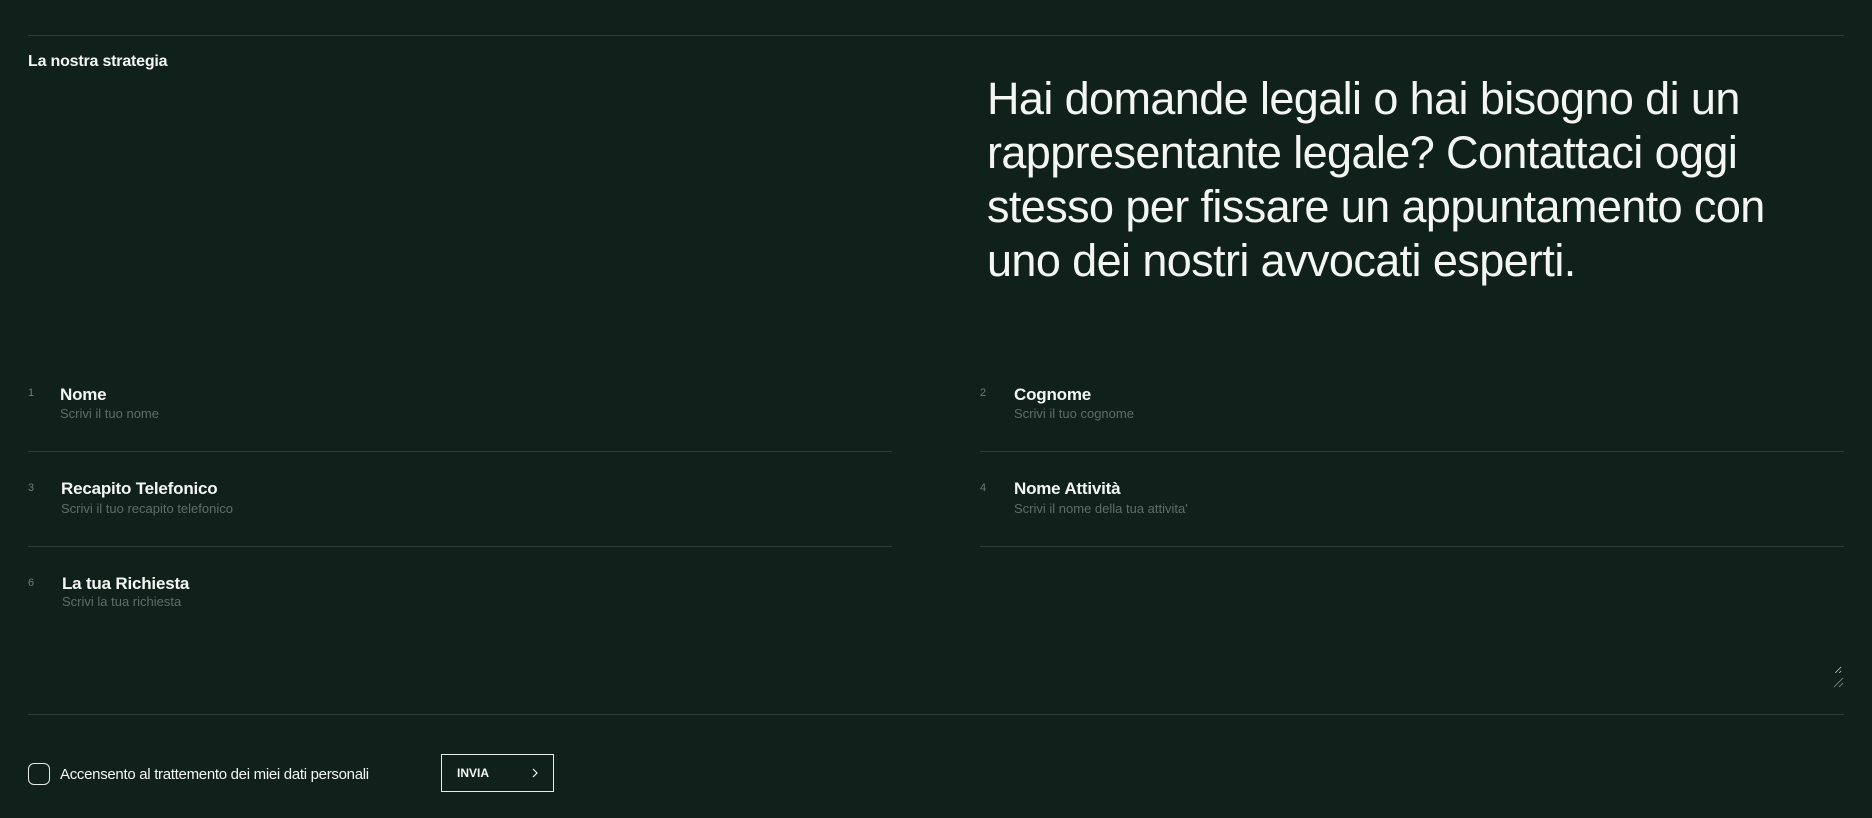 The width and height of the screenshot is (1872, 818). Describe the element at coordinates (139, 488) in the screenshot. I see `field-label-telefono: Recapito Telefonico` at that location.